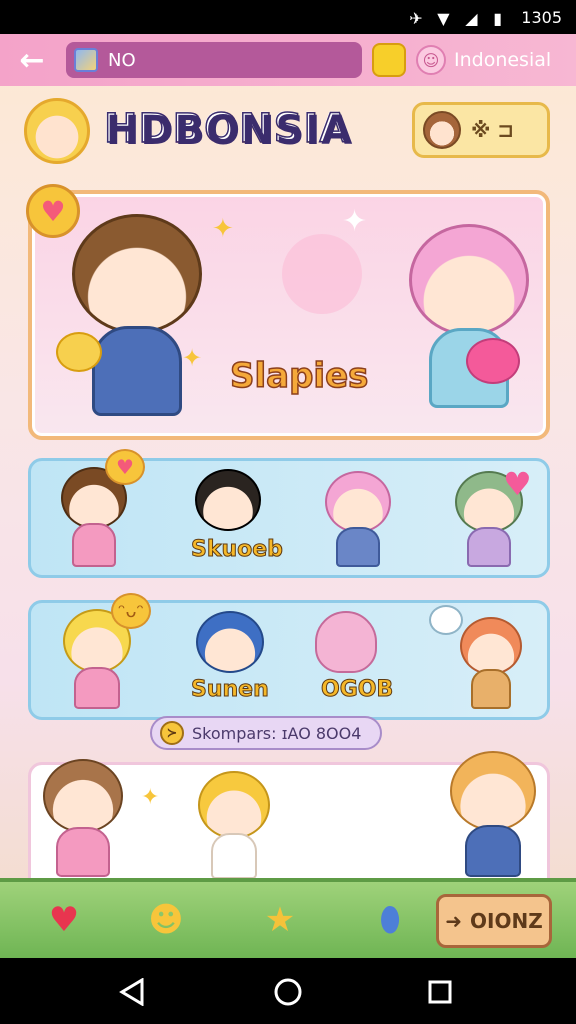 This screenshot has height=1024, width=576. What do you see at coordinates (214, 60) in the screenshot?
I see `search-field: NO` at bounding box center [214, 60].